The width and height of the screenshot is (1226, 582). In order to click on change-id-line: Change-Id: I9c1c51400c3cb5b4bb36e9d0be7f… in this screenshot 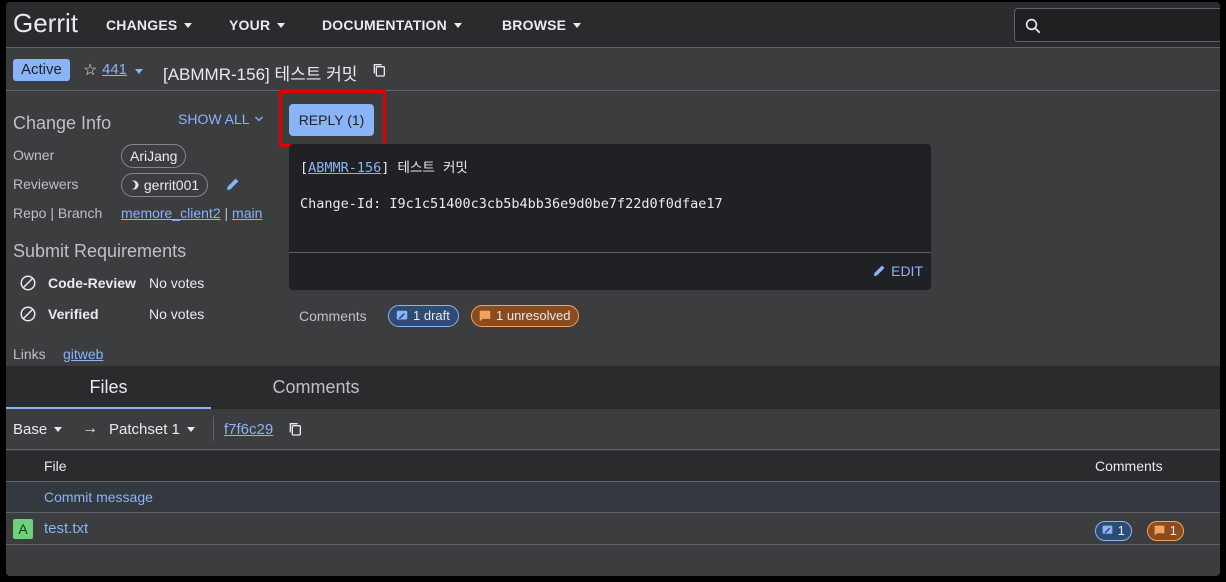, I will do `click(511, 204)`.